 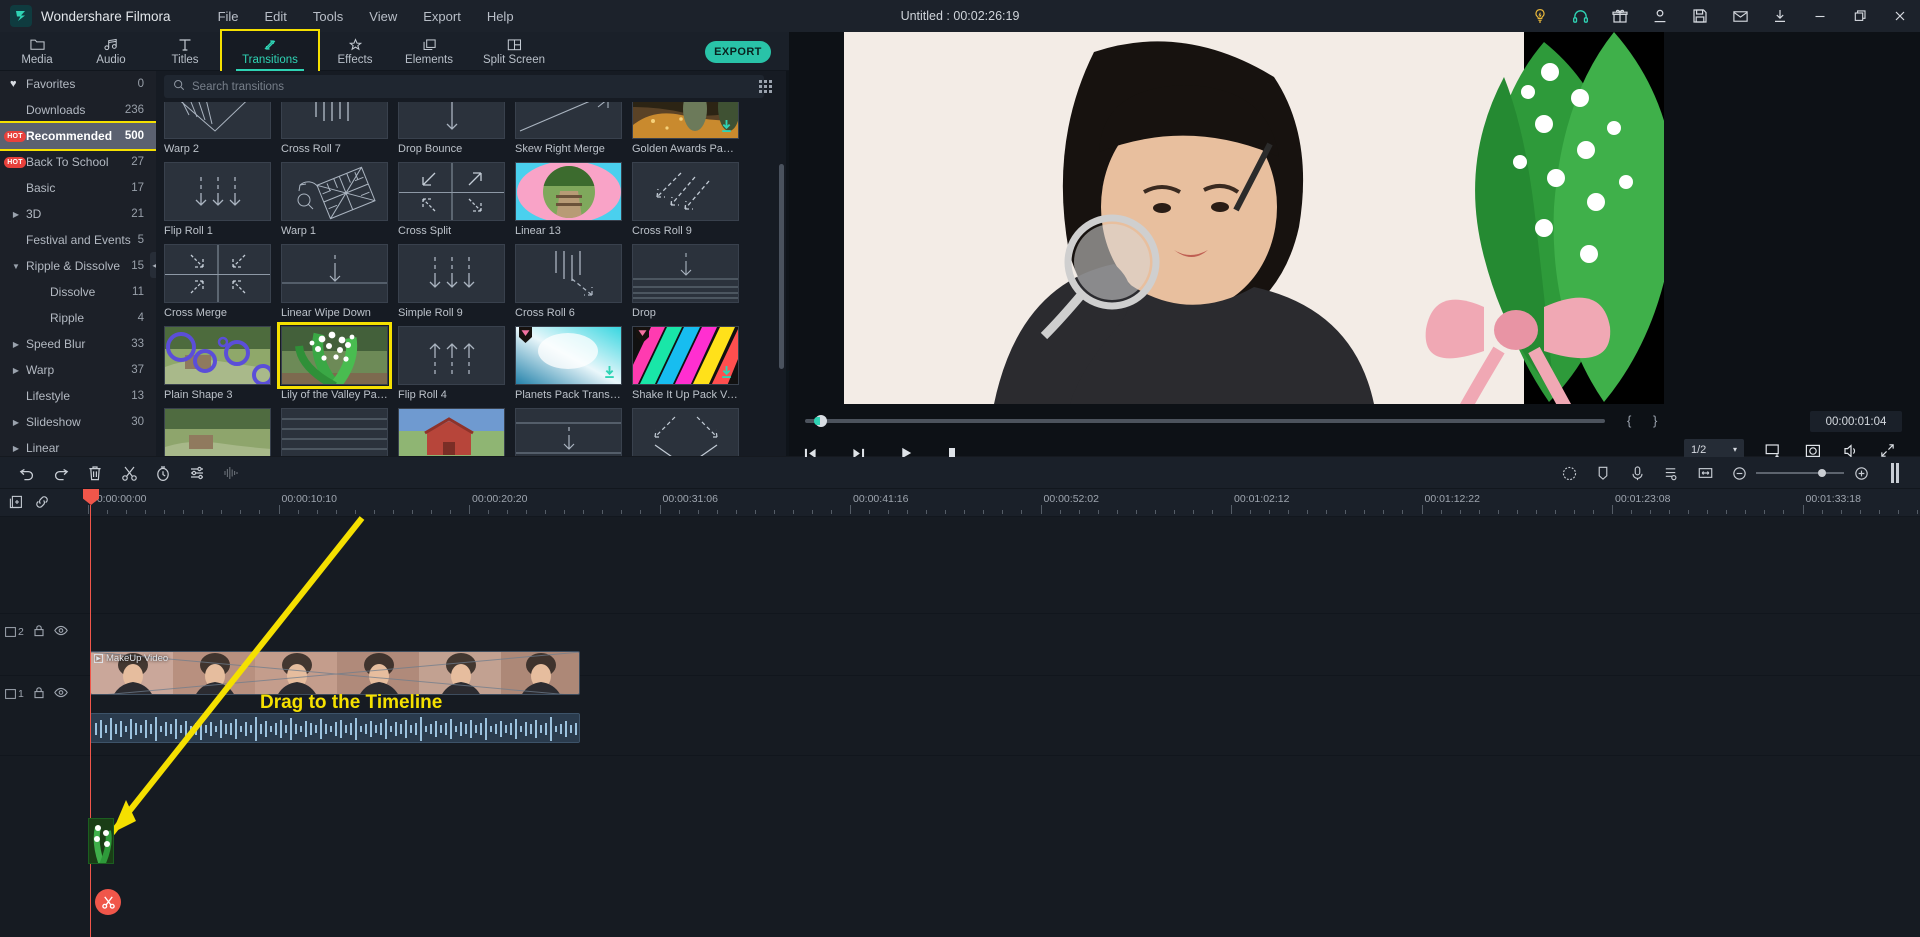 What do you see at coordinates (78, 318) in the screenshot?
I see `sidebar-item-ripple: Ripple 4` at bounding box center [78, 318].